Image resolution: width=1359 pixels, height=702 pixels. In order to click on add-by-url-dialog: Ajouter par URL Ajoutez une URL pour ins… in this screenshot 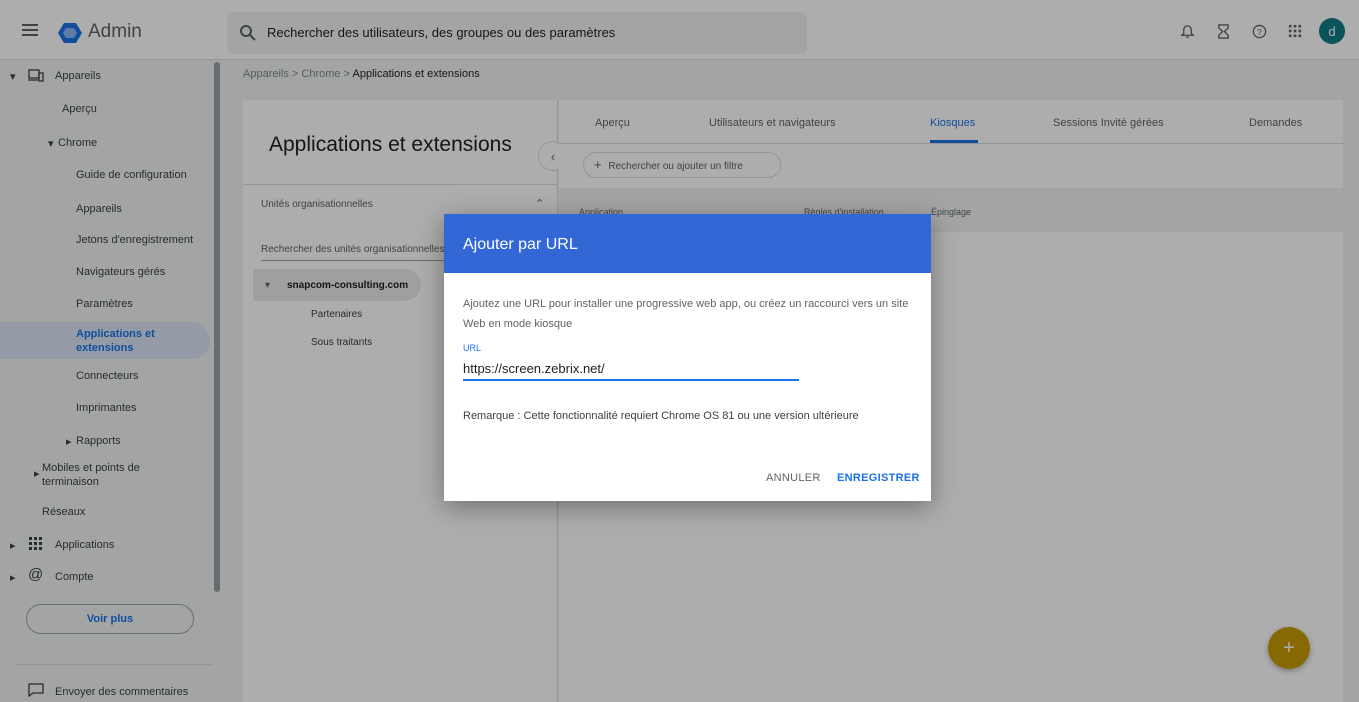, I will do `click(687, 357)`.